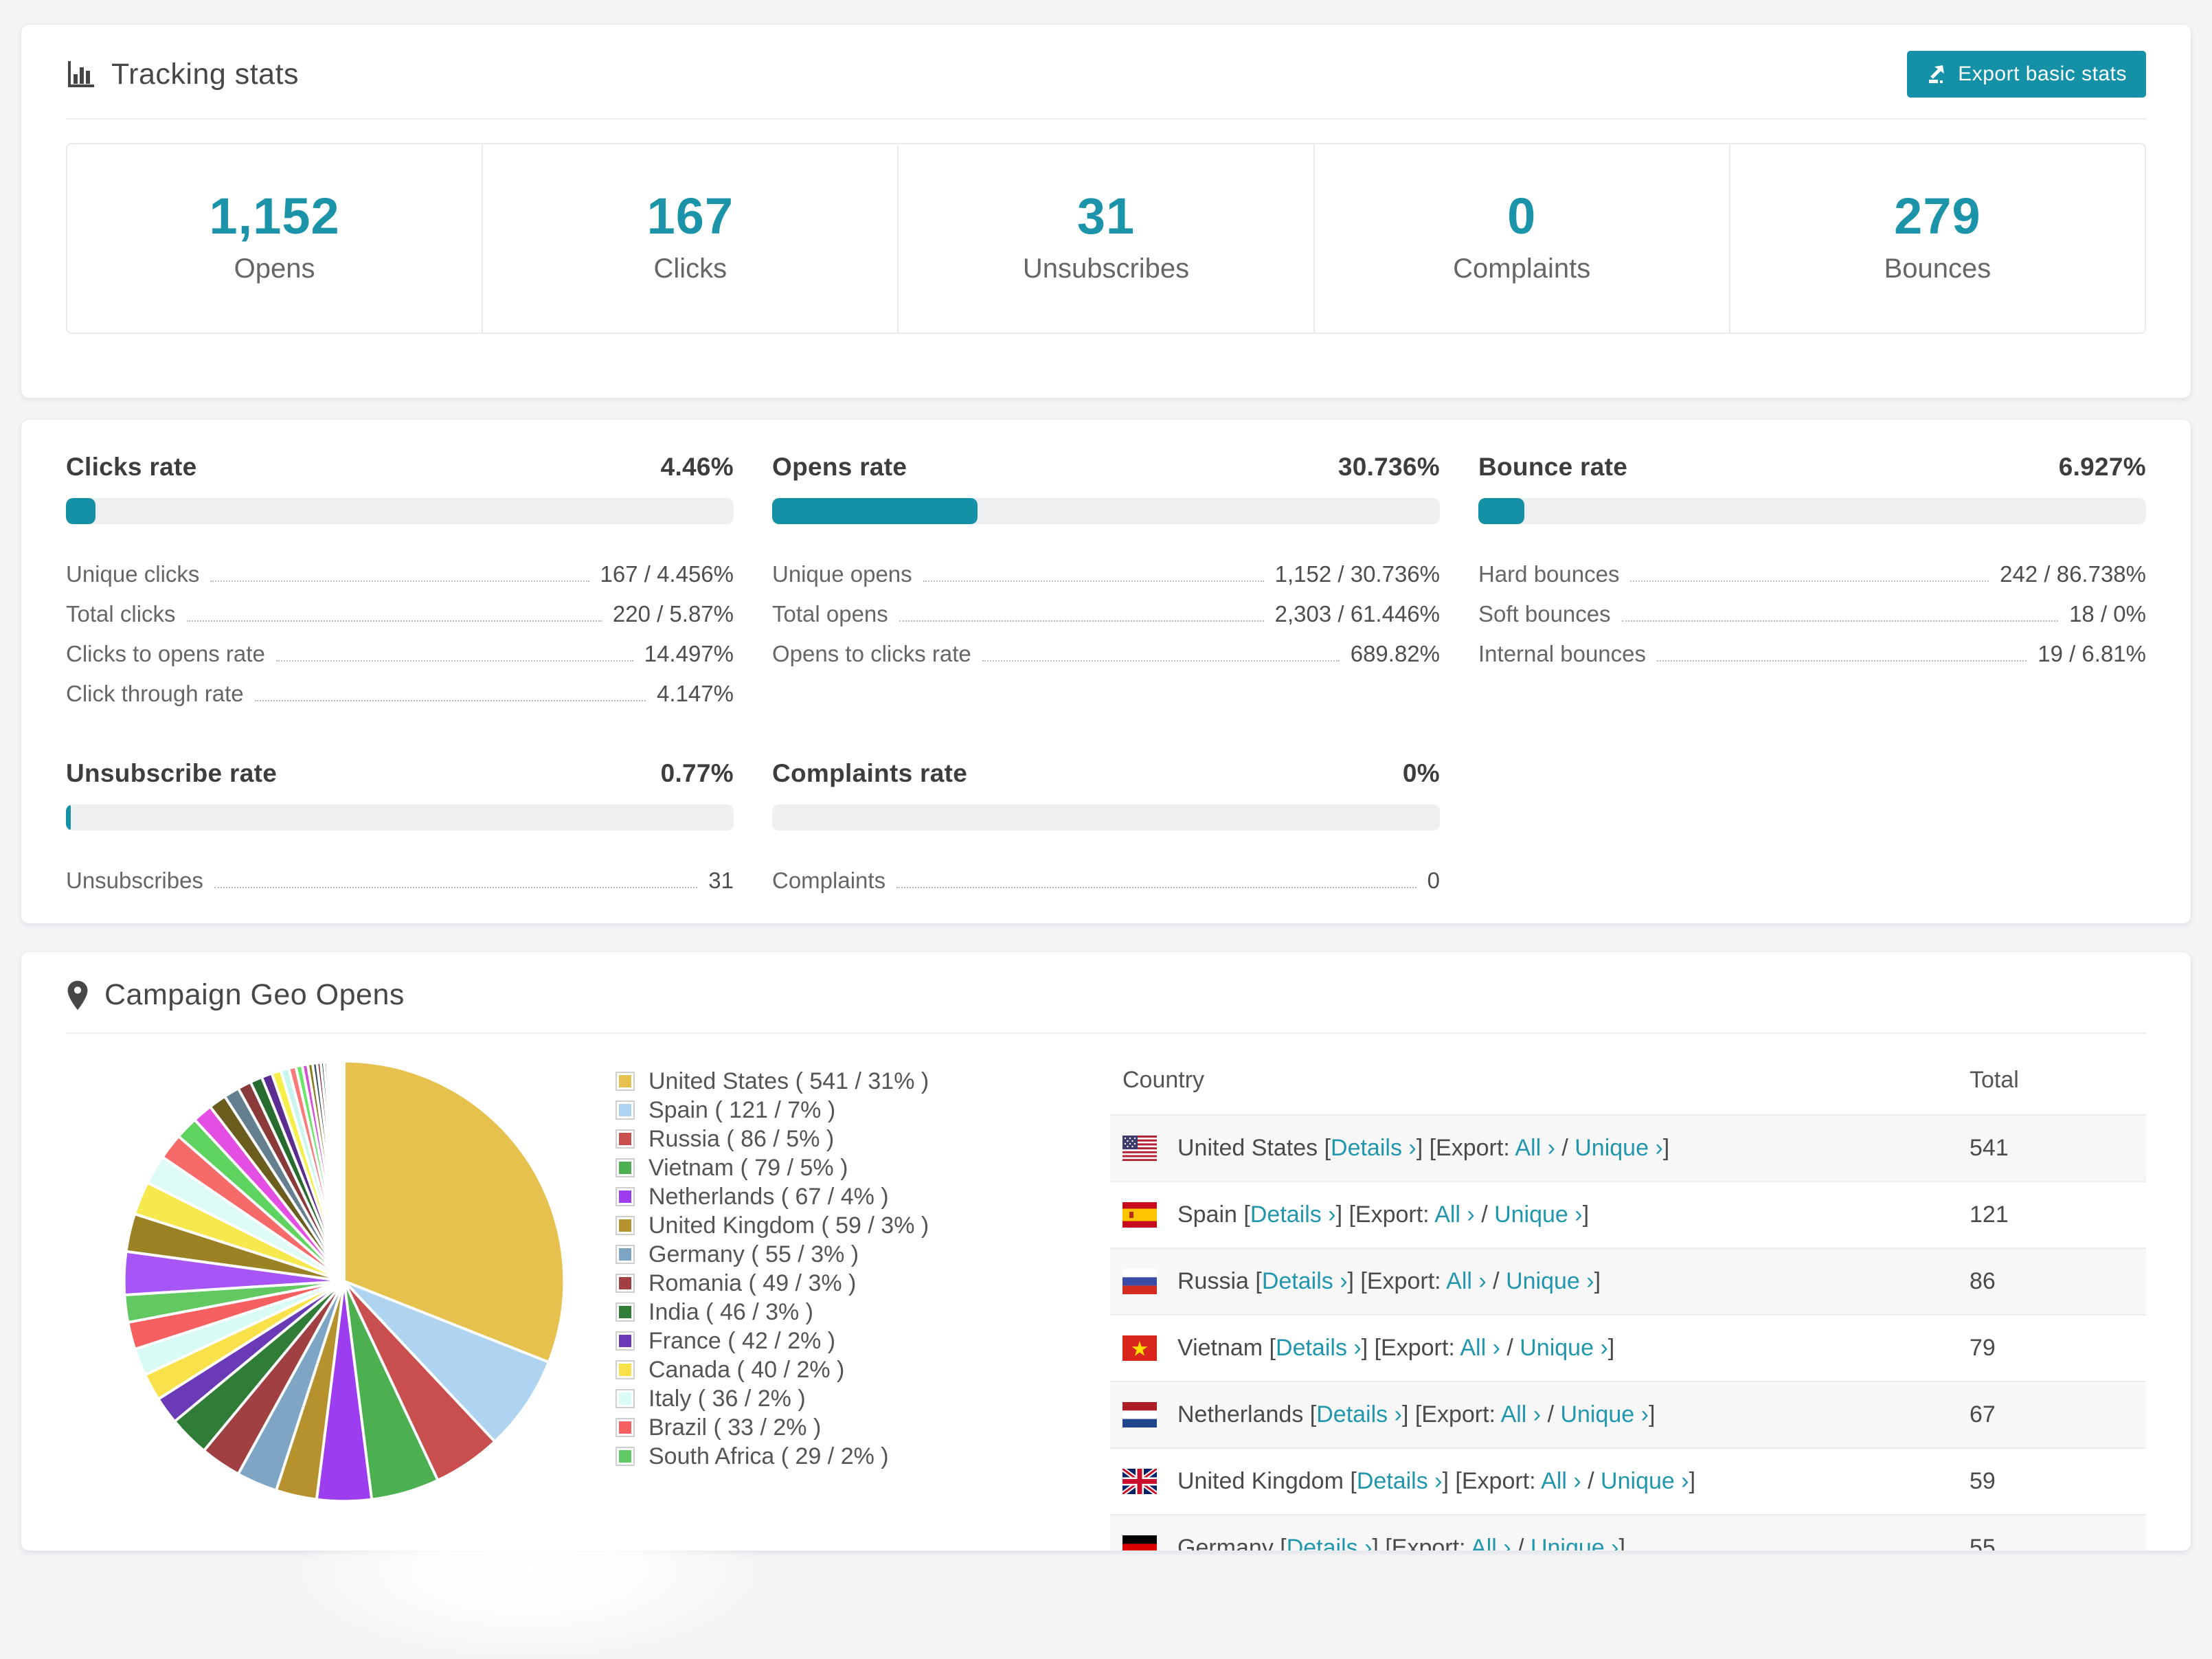  What do you see at coordinates (1937, 74) in the screenshot?
I see `export-icon` at bounding box center [1937, 74].